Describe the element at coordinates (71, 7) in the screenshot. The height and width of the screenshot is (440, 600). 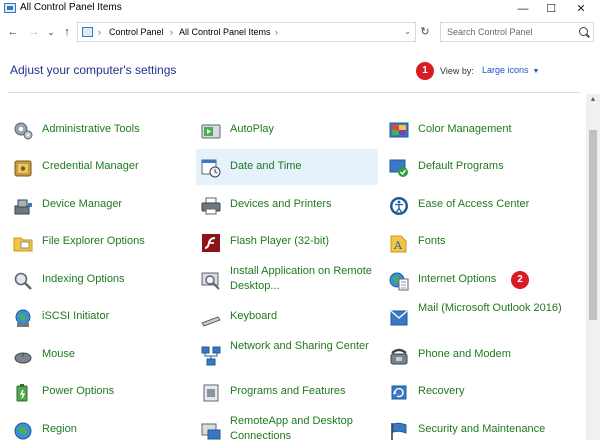
I see `window-title: All Control Panel Items` at that location.